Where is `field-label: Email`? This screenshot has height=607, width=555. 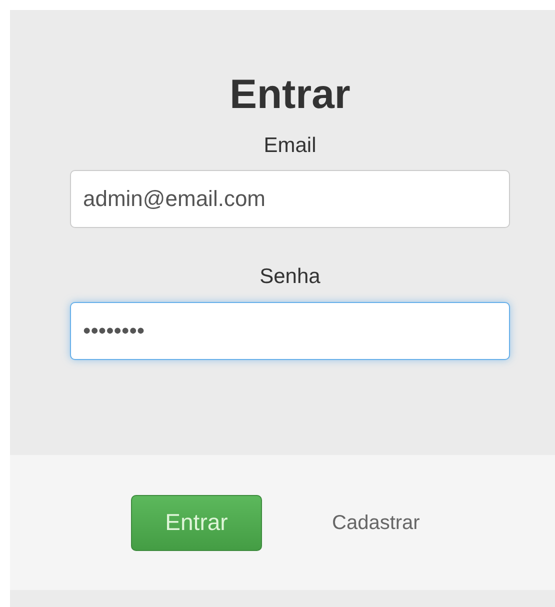
field-label: Email is located at coordinates (290, 145).